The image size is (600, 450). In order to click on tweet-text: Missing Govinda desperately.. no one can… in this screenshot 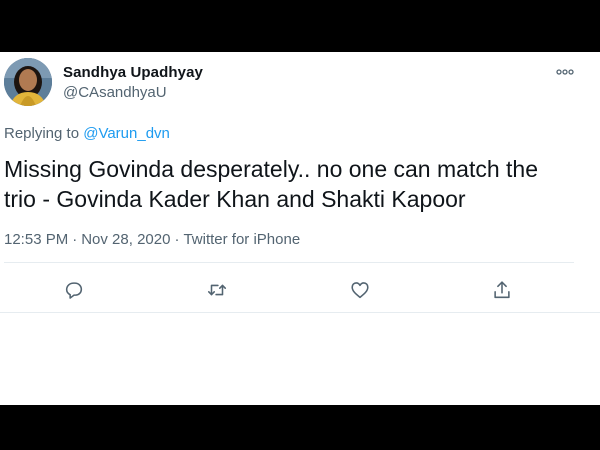, I will do `click(294, 184)`.